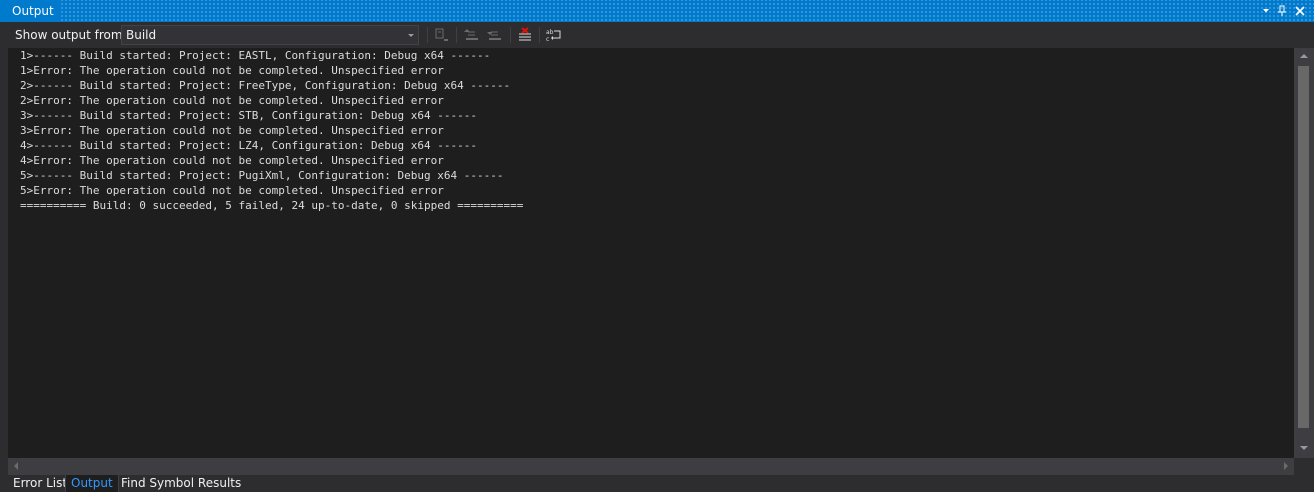 The height and width of the screenshot is (492, 1314). I want to click on dropdown-arrow-icon, so click(1266, 11).